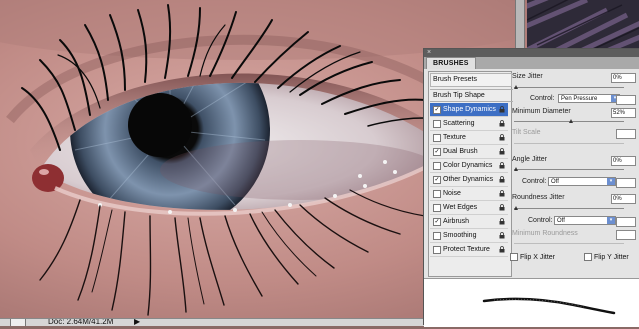 This screenshot has height=329, width=639. I want to click on brush-option-protect-texture: Protect Texture, so click(469, 250).